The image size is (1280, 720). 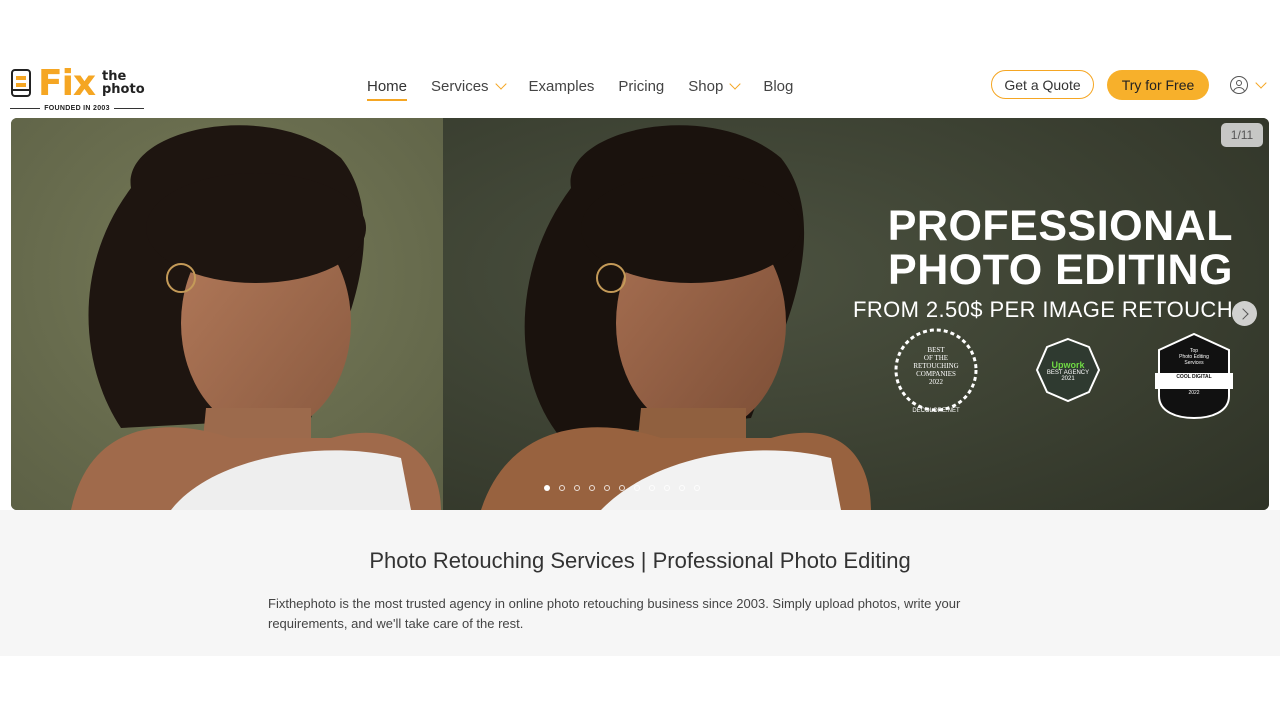 What do you see at coordinates (1060, 248) in the screenshot?
I see `hero-title: PROFESSIONAL PHOTO EDITING` at bounding box center [1060, 248].